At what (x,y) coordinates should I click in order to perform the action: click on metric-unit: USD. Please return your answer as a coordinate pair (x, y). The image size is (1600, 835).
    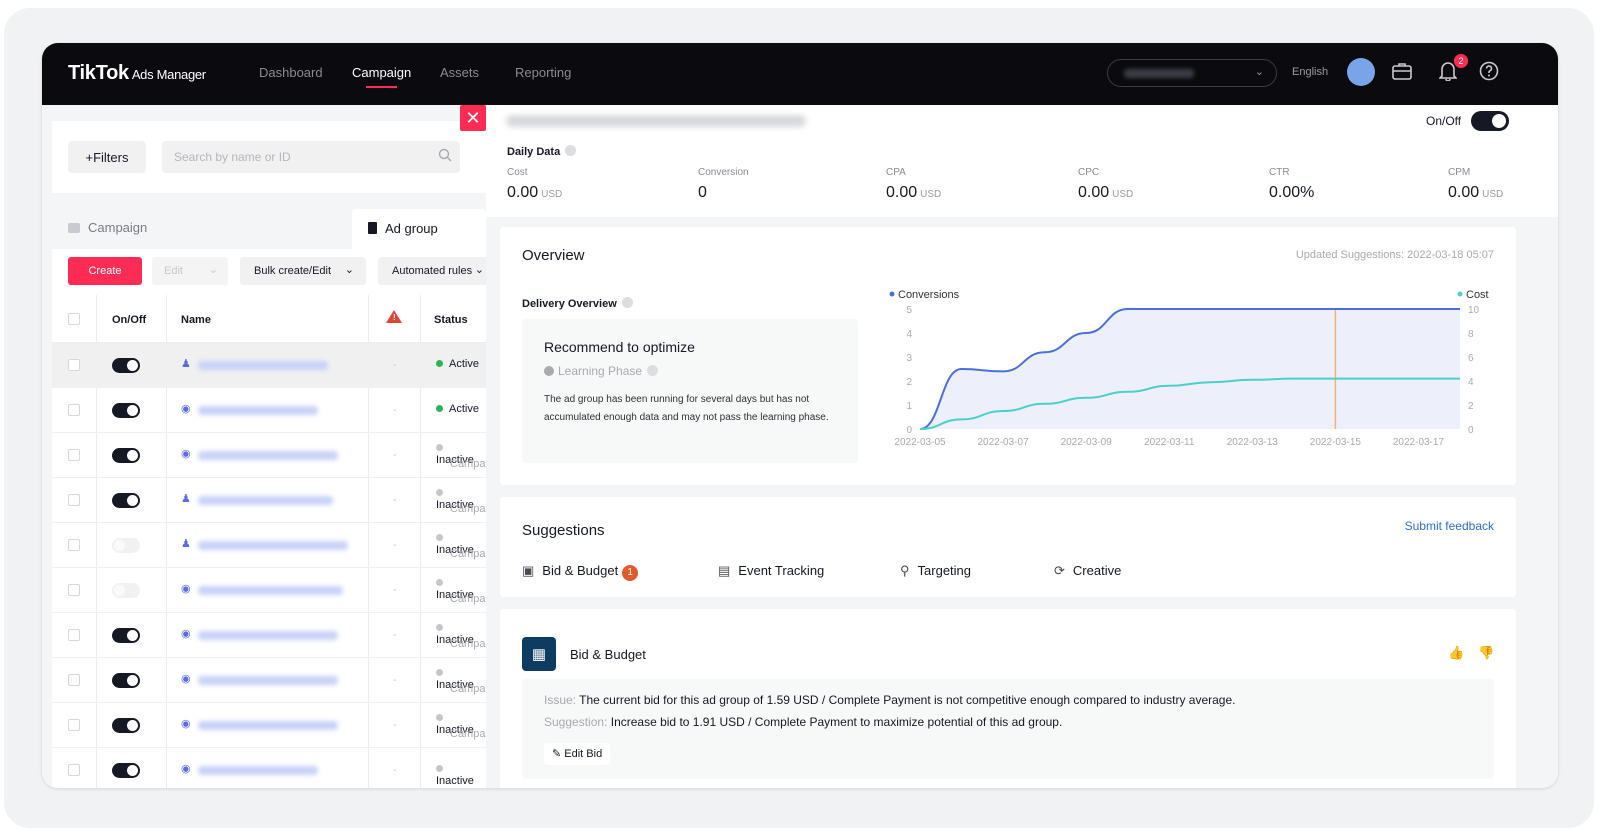
    Looking at the image, I should click on (931, 194).